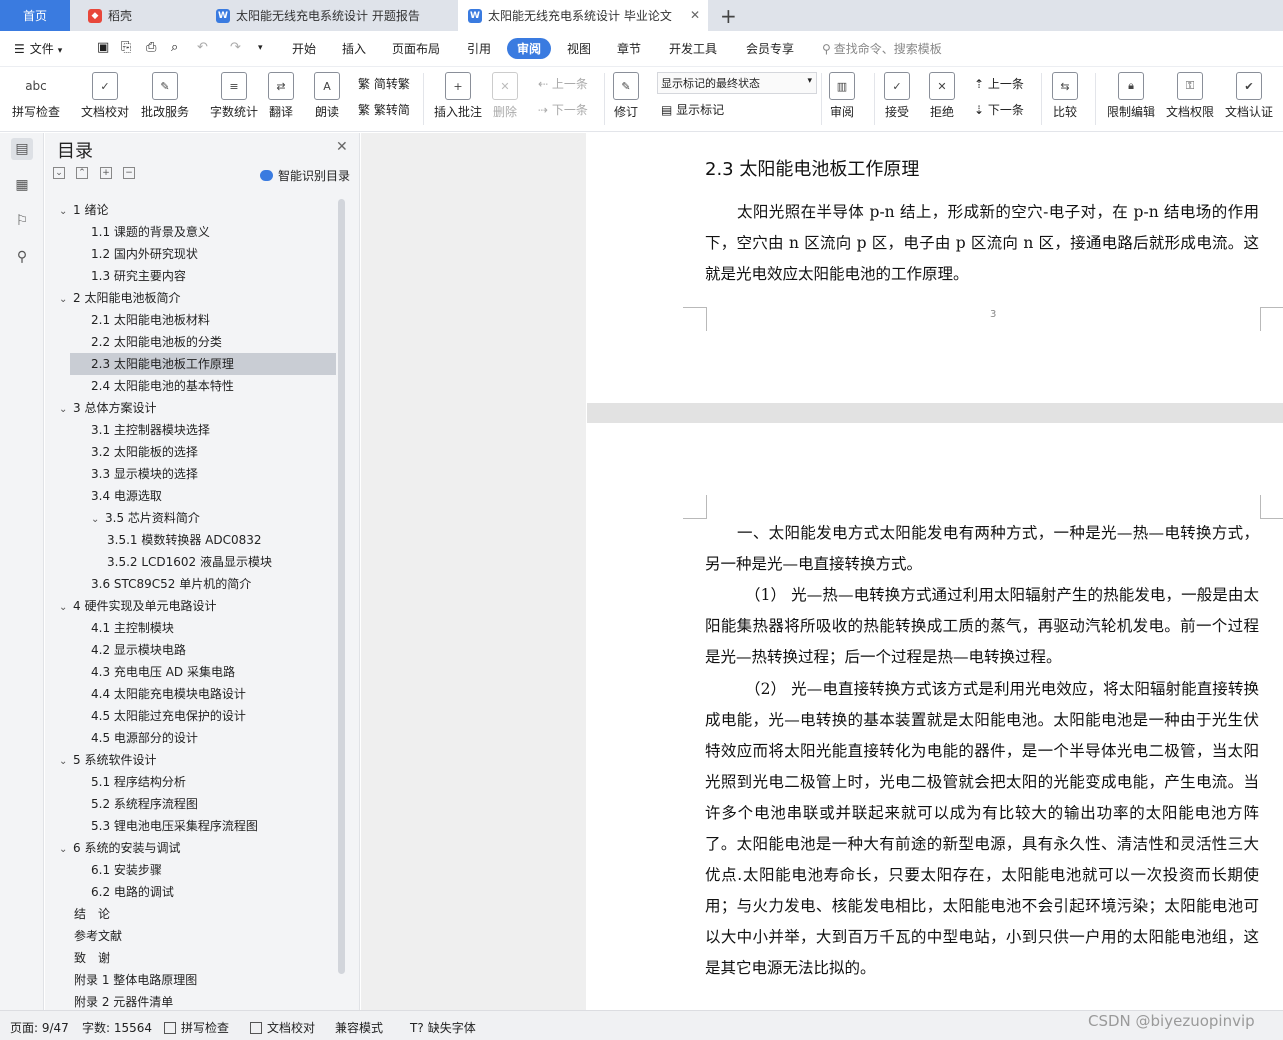 This screenshot has width=1283, height=1040. What do you see at coordinates (22, 257) in the screenshot?
I see `search-icon: ⚲` at bounding box center [22, 257].